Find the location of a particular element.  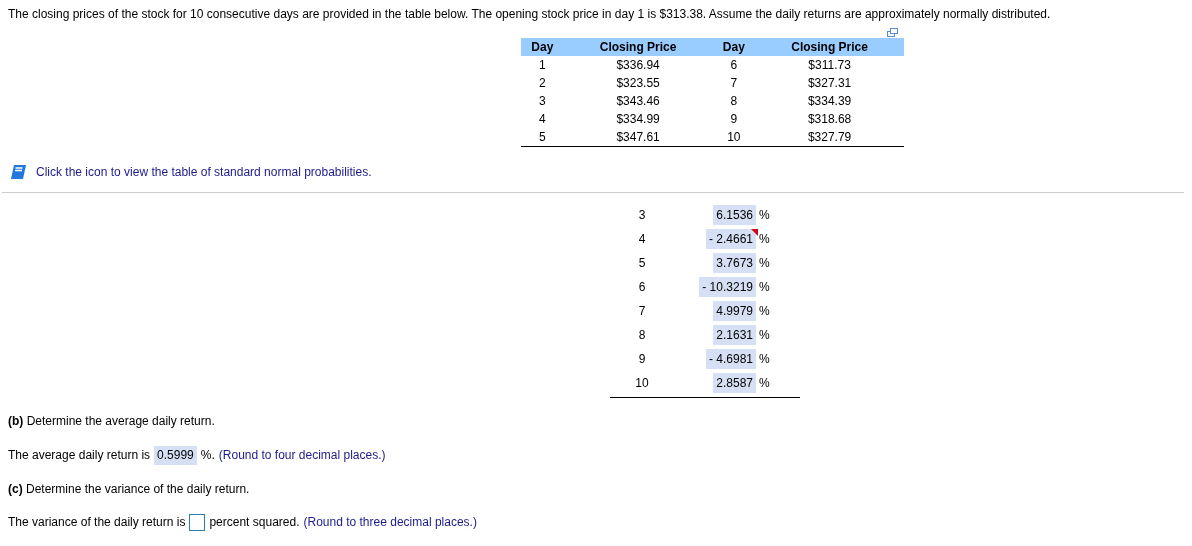

question-text: (c) Determine the variance of the daily return. is located at coordinates (129, 489).